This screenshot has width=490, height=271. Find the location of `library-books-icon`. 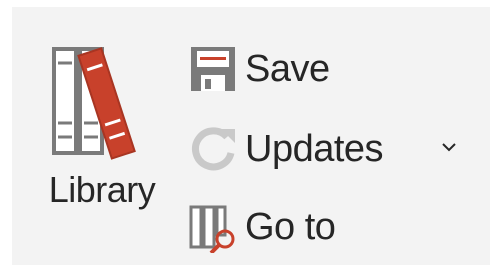

library-books-icon is located at coordinates (94, 103).